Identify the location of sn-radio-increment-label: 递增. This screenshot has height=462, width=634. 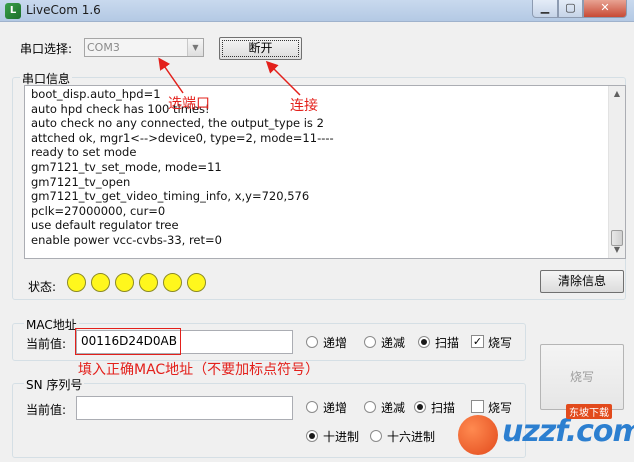
(335, 408).